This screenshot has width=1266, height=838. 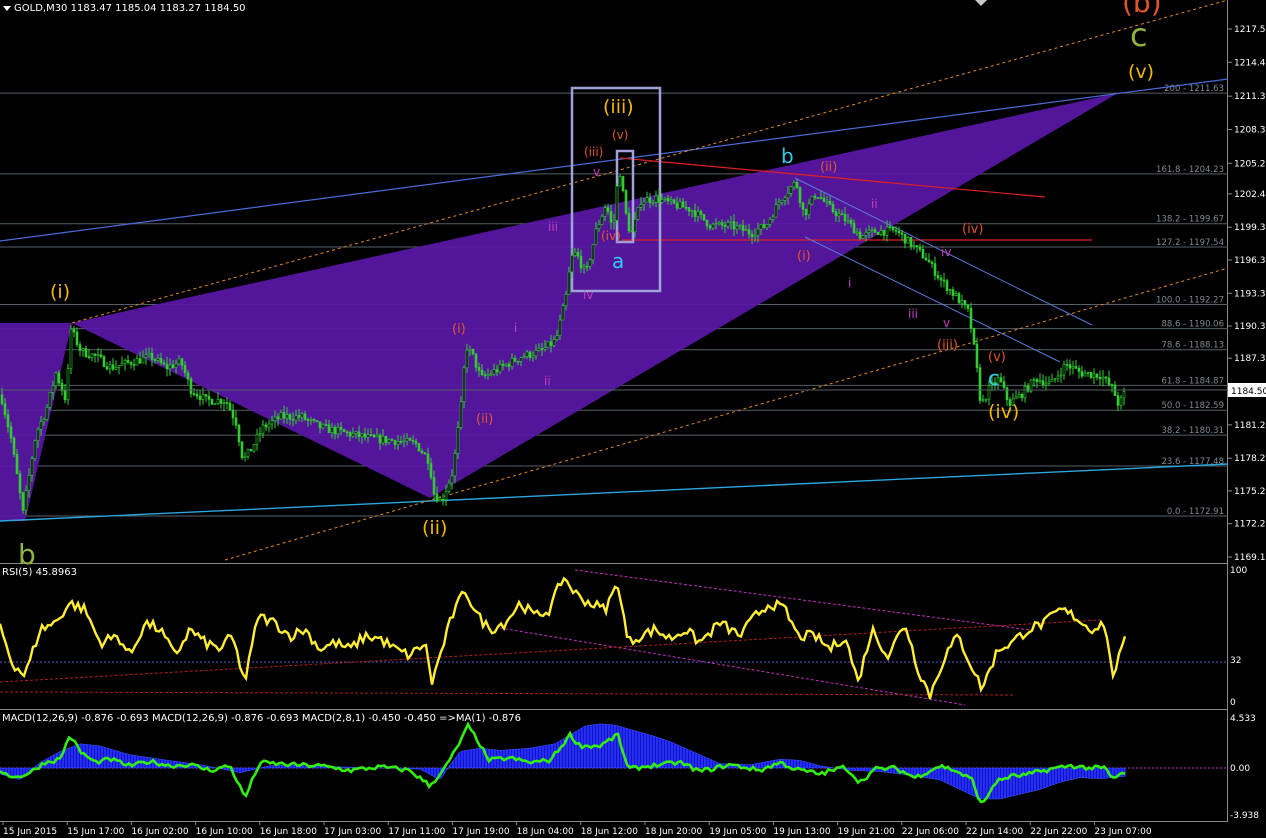 I want to click on rsi-red-line-b, so click(x=508, y=693).